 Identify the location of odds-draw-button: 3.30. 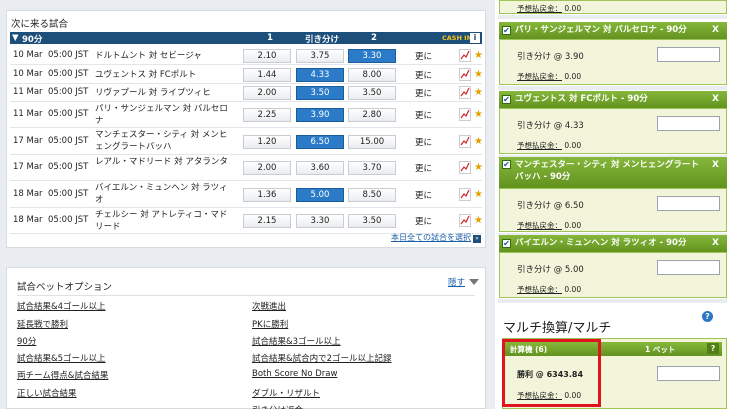
(320, 221).